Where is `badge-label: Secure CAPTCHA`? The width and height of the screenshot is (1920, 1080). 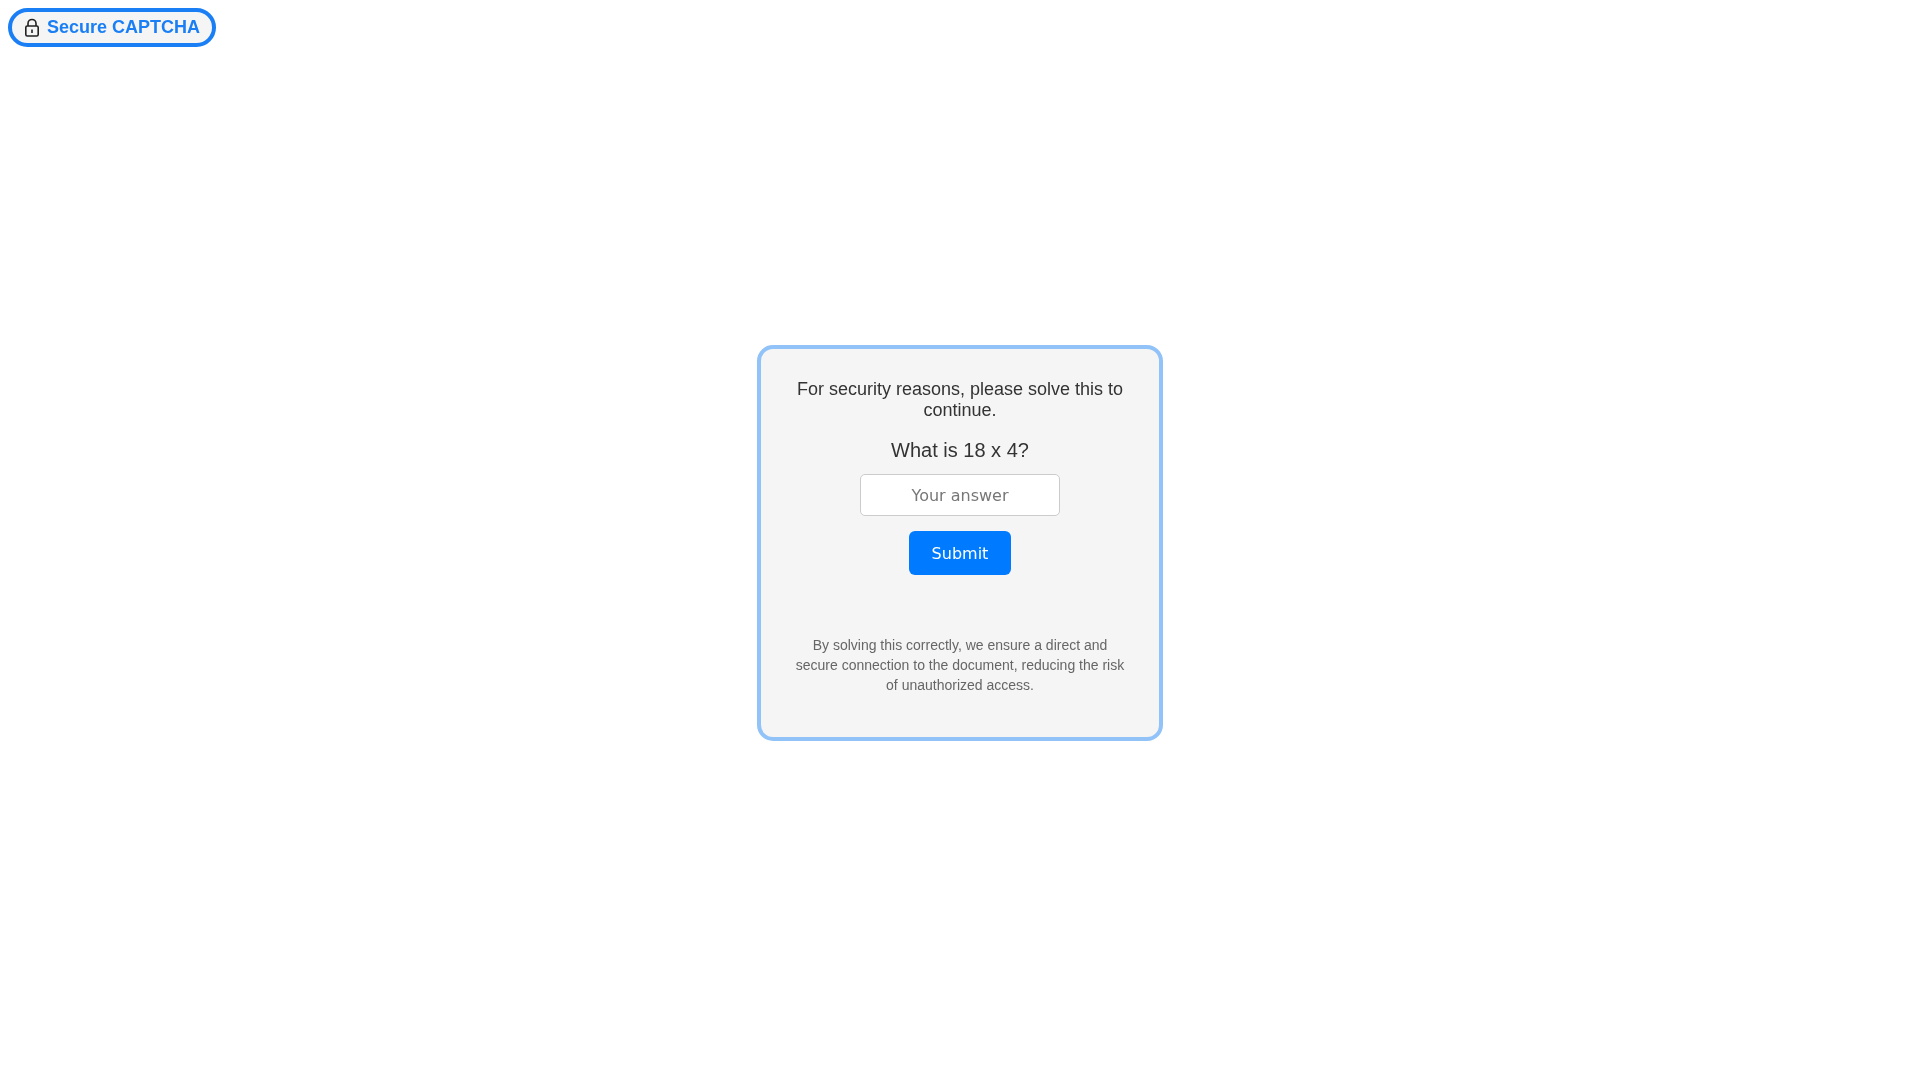
badge-label: Secure CAPTCHA is located at coordinates (124, 27).